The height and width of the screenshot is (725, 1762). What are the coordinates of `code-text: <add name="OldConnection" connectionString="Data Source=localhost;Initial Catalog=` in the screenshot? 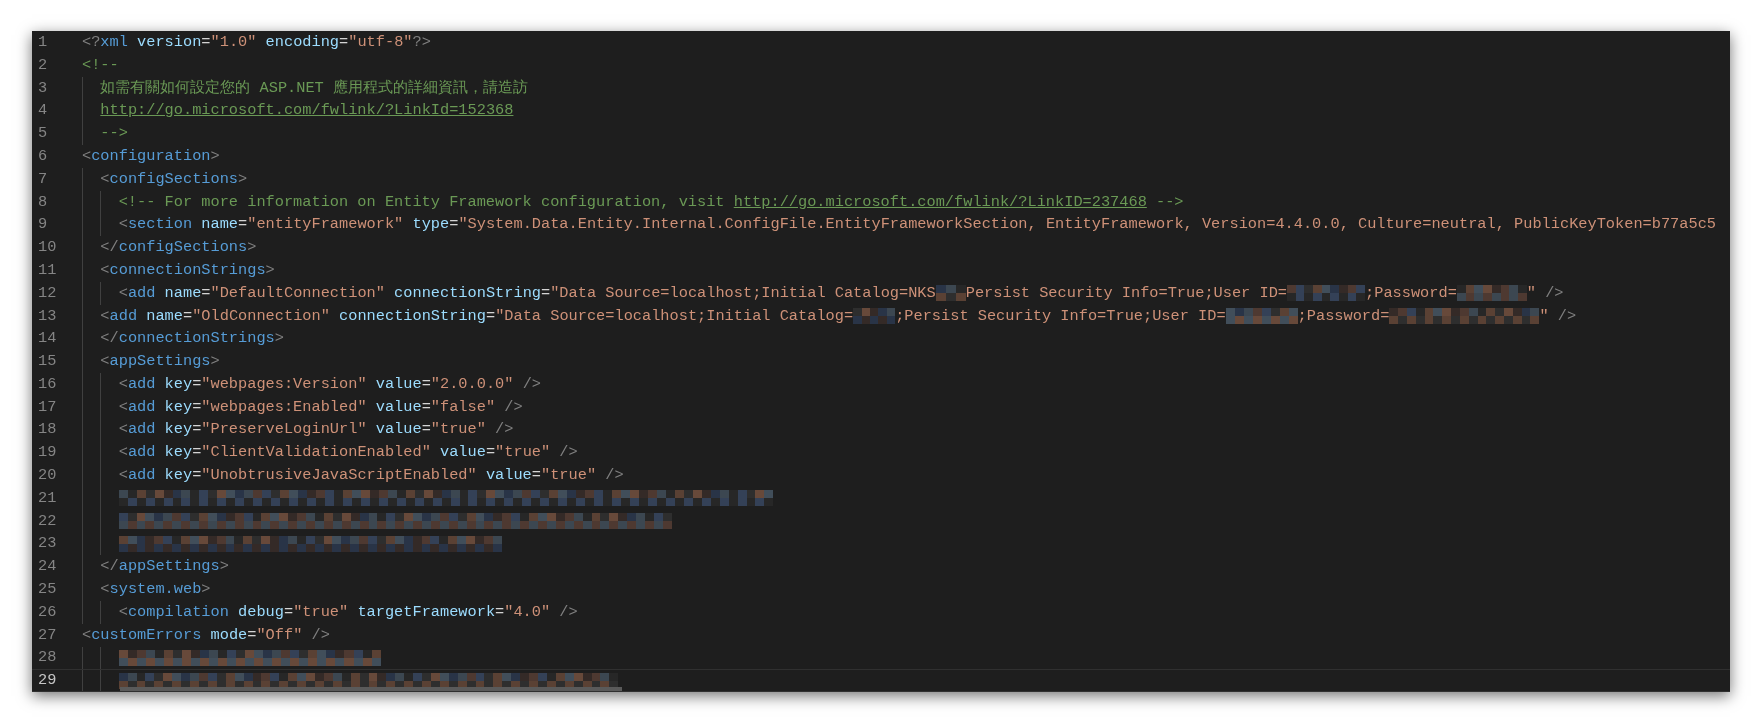 It's located at (477, 316).